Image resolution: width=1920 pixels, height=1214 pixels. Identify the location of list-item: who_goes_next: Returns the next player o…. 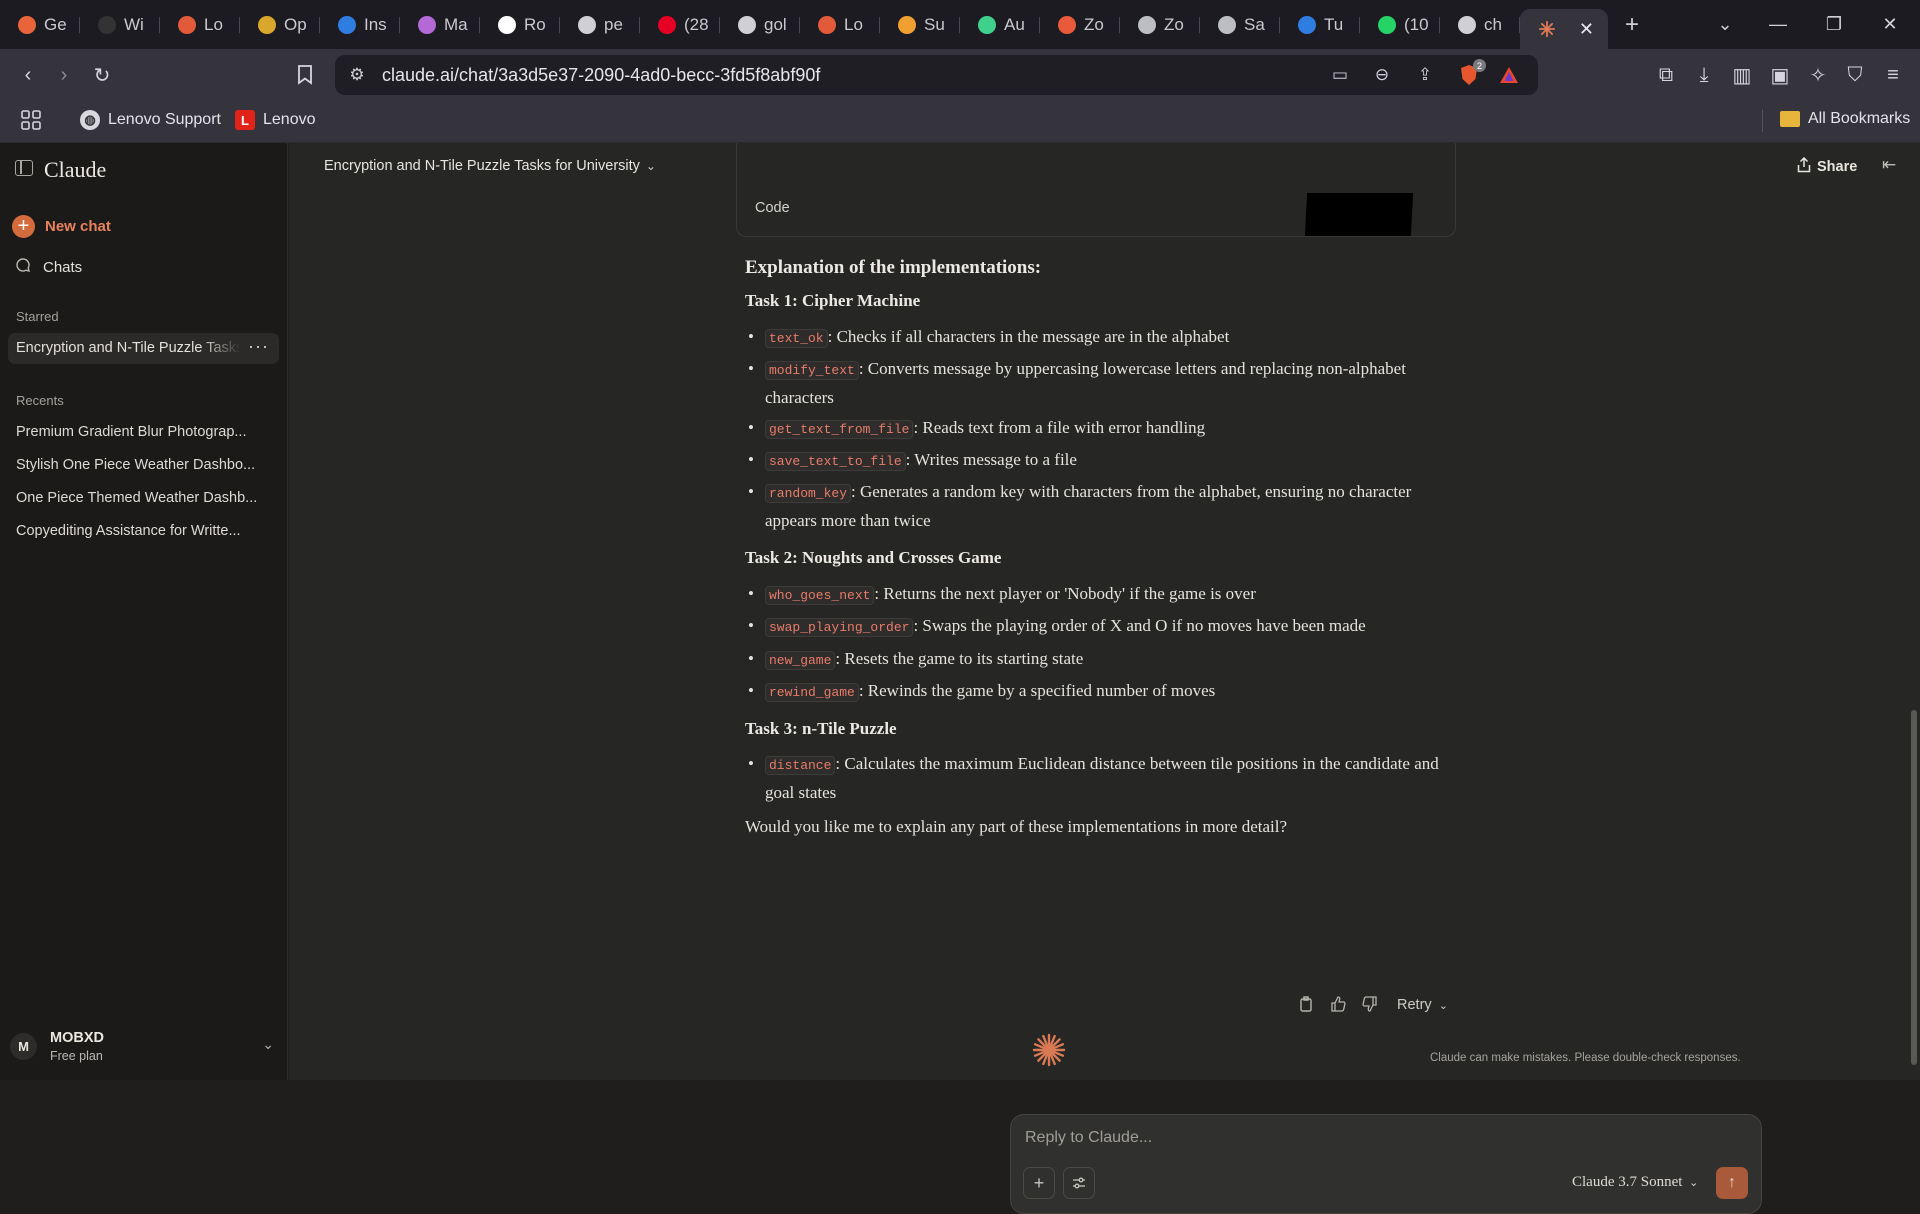
(1095, 594).